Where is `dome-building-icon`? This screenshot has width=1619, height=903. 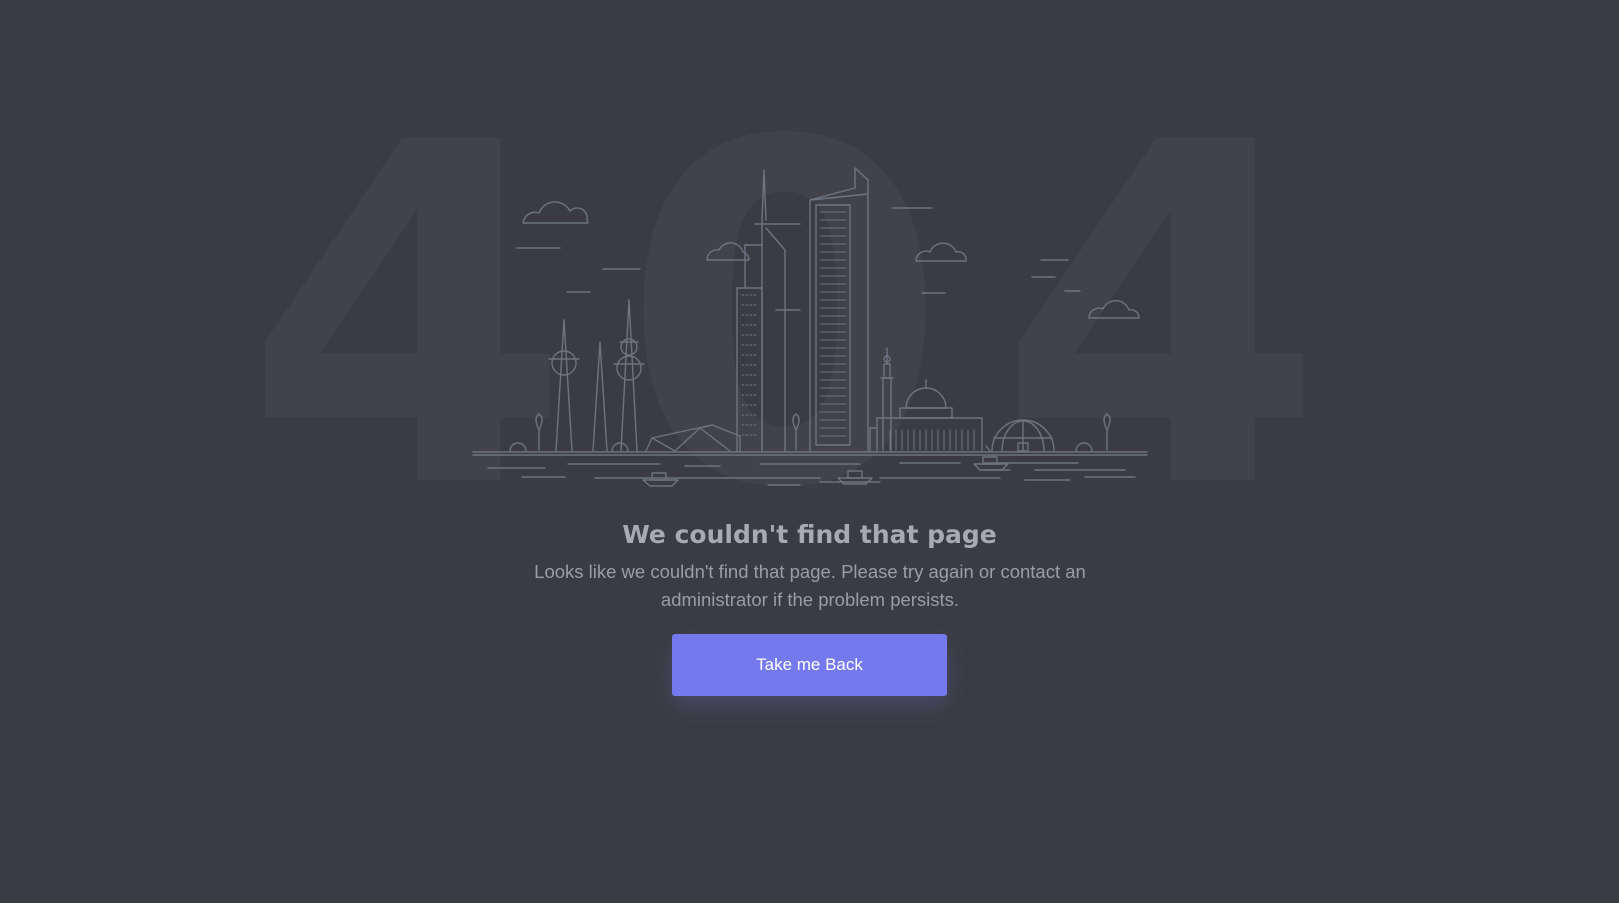 dome-building-icon is located at coordinates (1020, 435).